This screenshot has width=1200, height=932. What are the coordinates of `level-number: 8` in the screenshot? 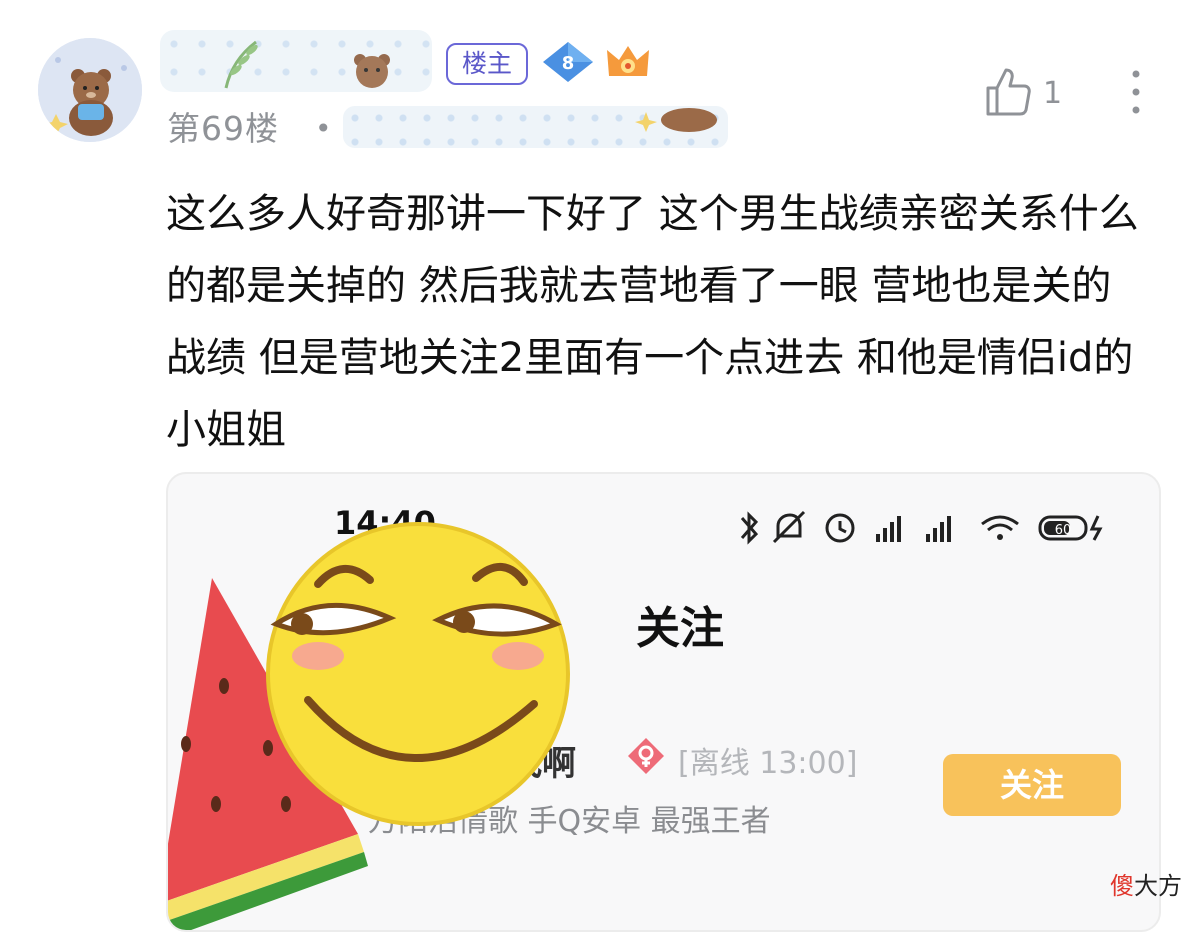 It's located at (568, 63).